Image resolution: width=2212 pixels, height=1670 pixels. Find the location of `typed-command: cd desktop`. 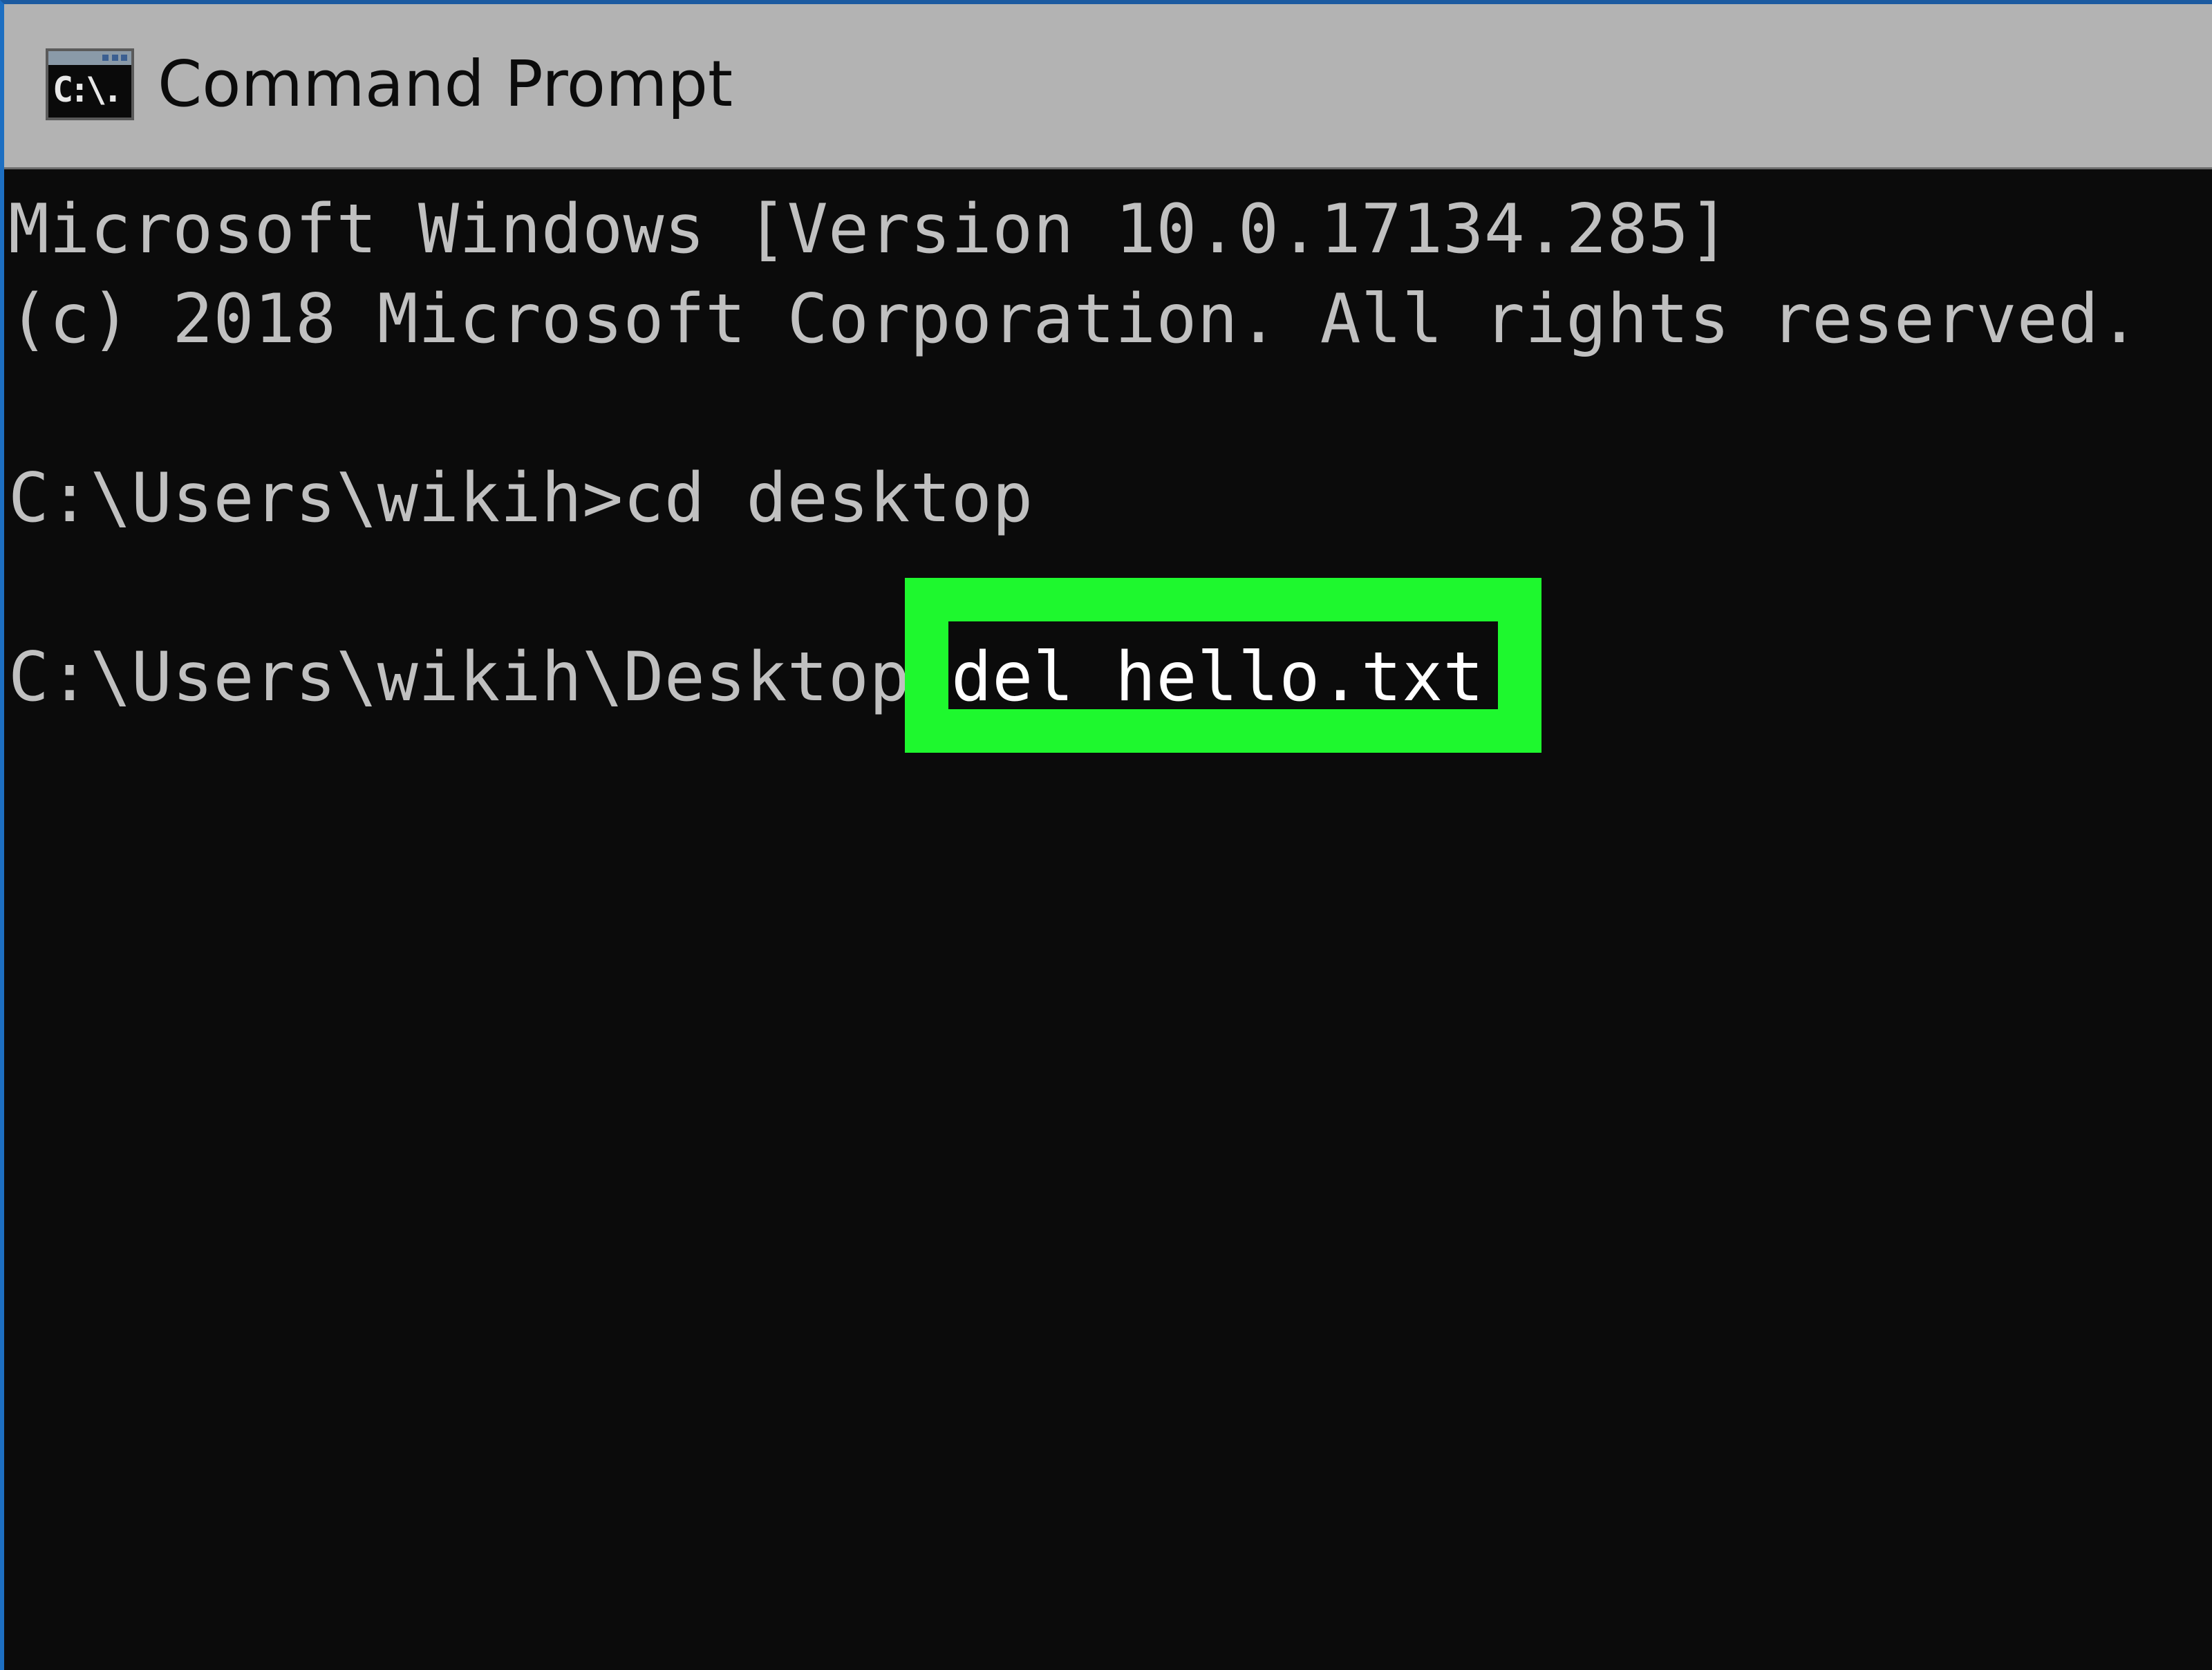

typed-command: cd desktop is located at coordinates (828, 499).